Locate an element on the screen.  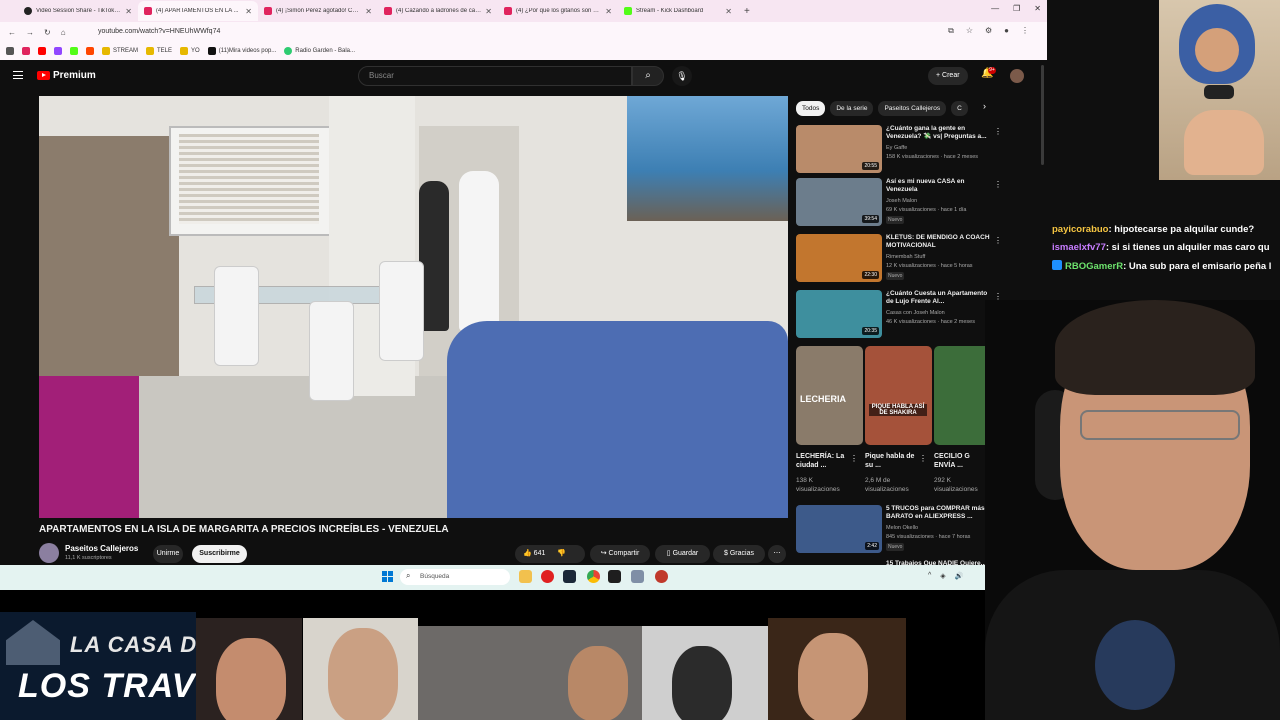
chip-partial: C is located at coordinates (959, 108).